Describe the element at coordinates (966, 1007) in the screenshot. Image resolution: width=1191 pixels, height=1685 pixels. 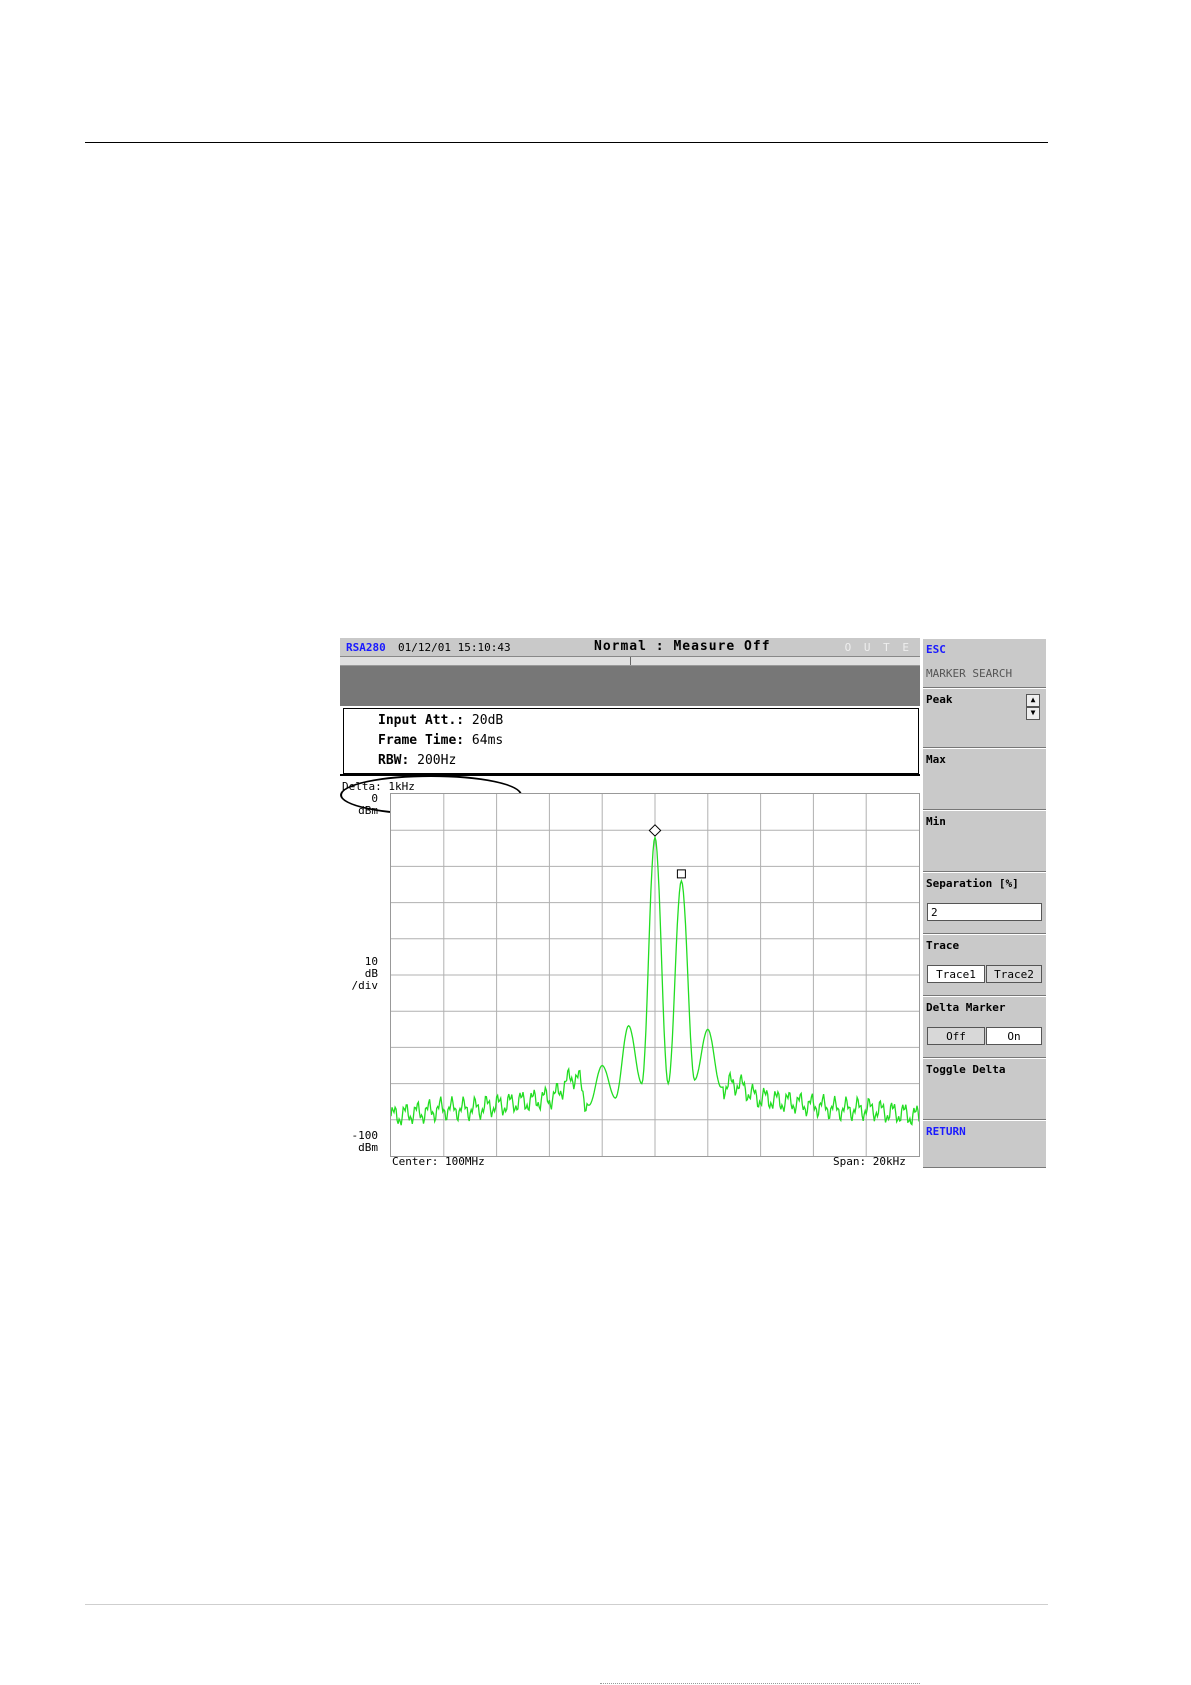
I see `delta-marker-label: Delta Marker` at that location.